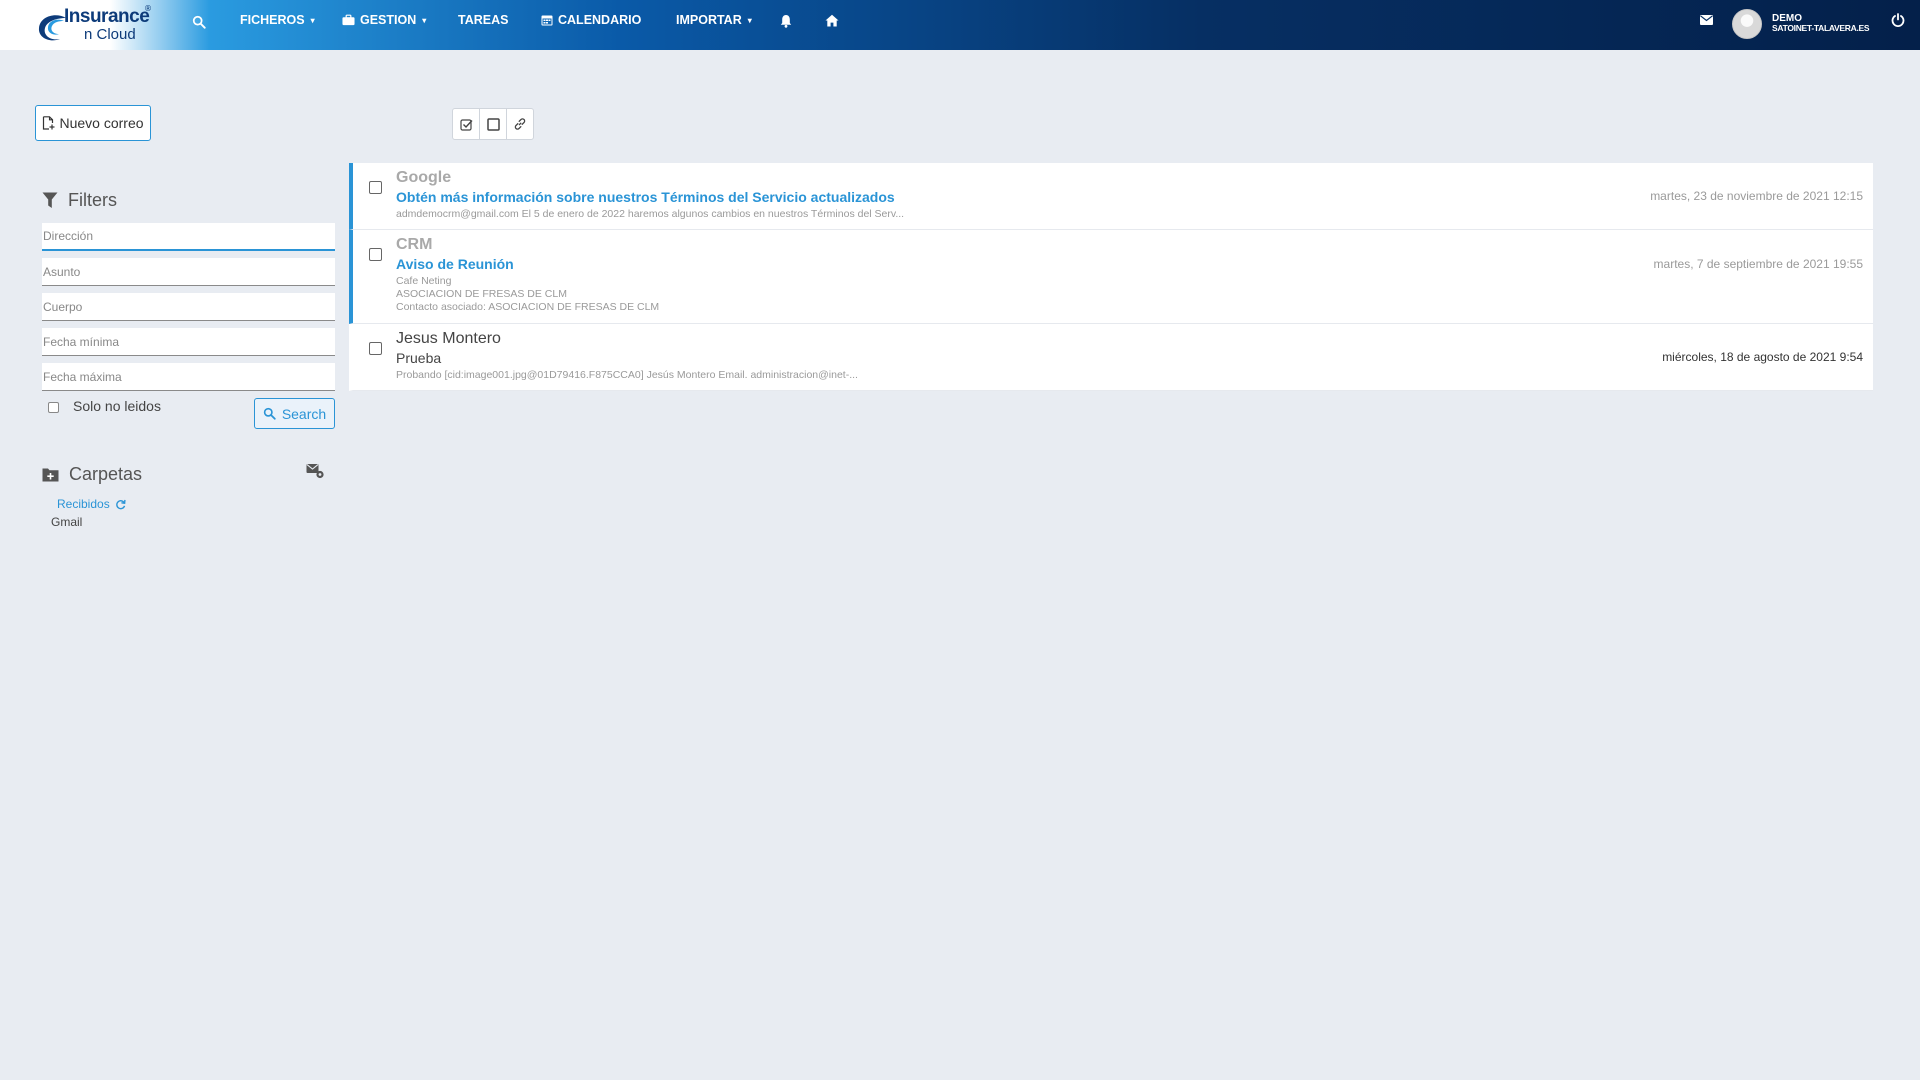  What do you see at coordinates (272, 20) in the screenshot?
I see `nav-ficheros-label: FICHEROS` at bounding box center [272, 20].